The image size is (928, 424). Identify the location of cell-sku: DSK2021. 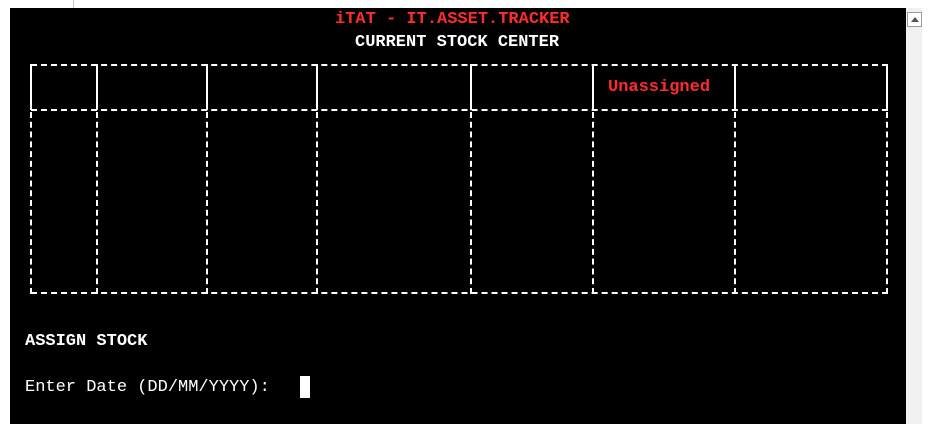
(149, 135).